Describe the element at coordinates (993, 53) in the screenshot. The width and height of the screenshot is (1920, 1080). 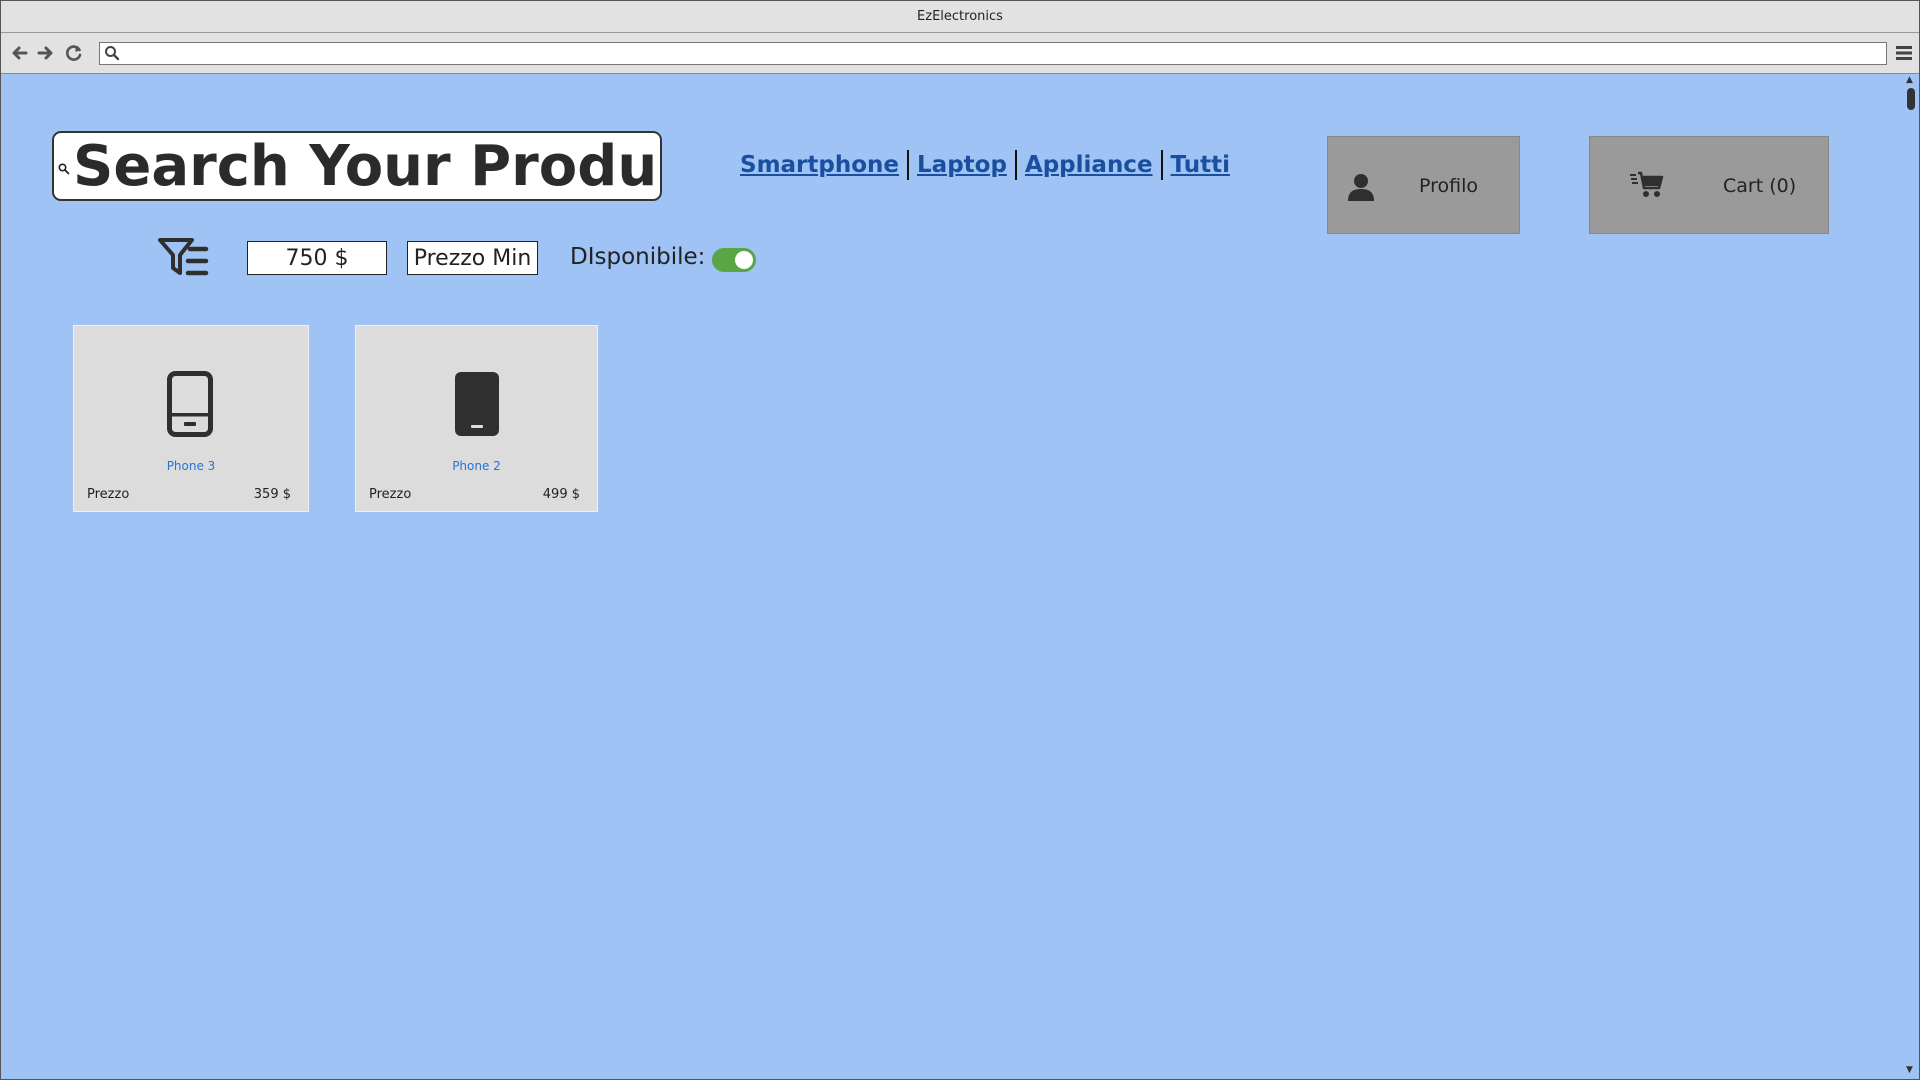
I see `address-bar` at that location.